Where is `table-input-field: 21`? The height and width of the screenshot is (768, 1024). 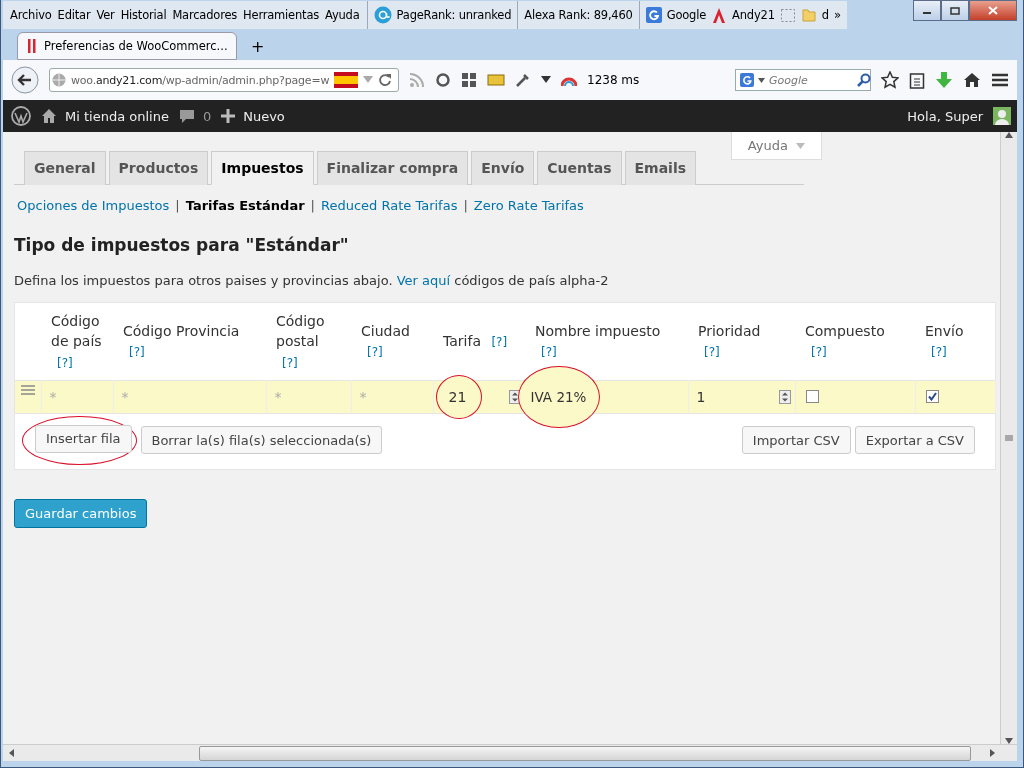
table-input-field: 21 is located at coordinates (458, 397).